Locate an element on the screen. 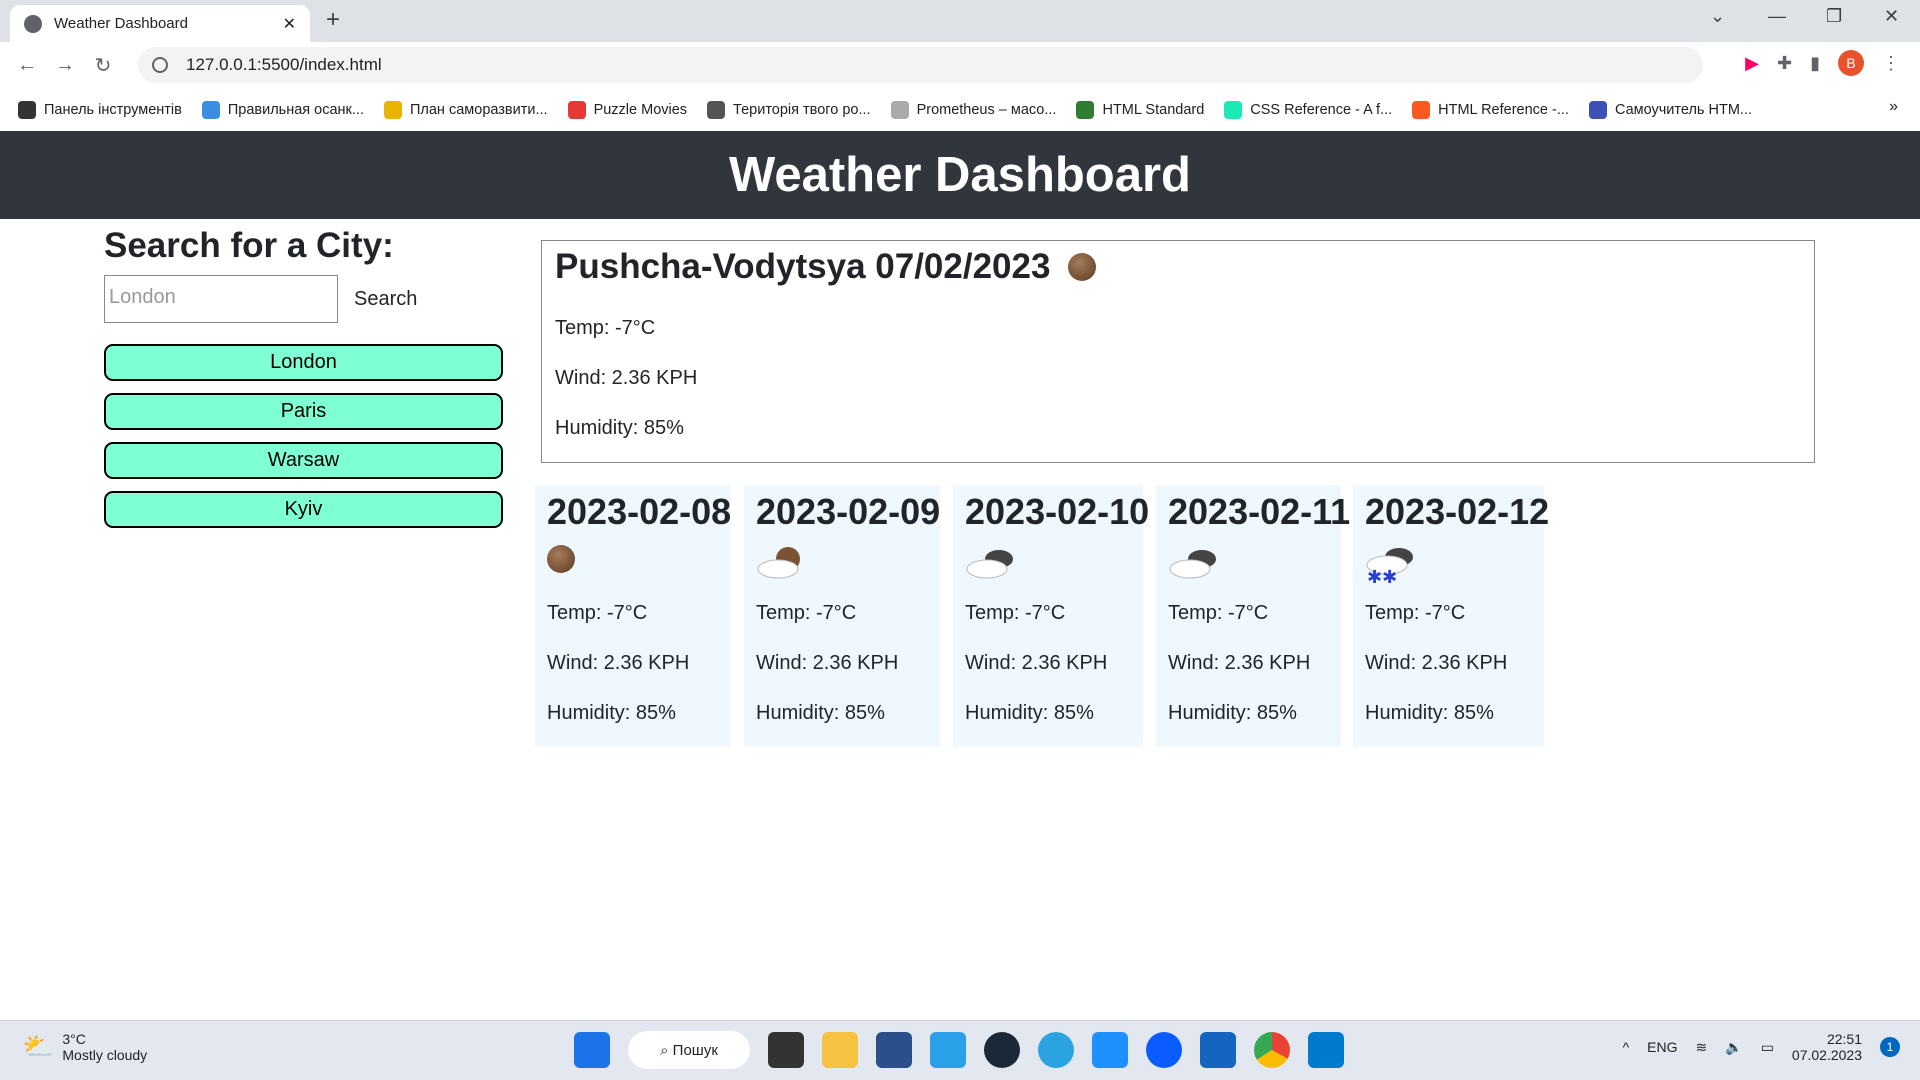 The image size is (1920, 1080). more-bookmarks-icon: » is located at coordinates (1893, 107).